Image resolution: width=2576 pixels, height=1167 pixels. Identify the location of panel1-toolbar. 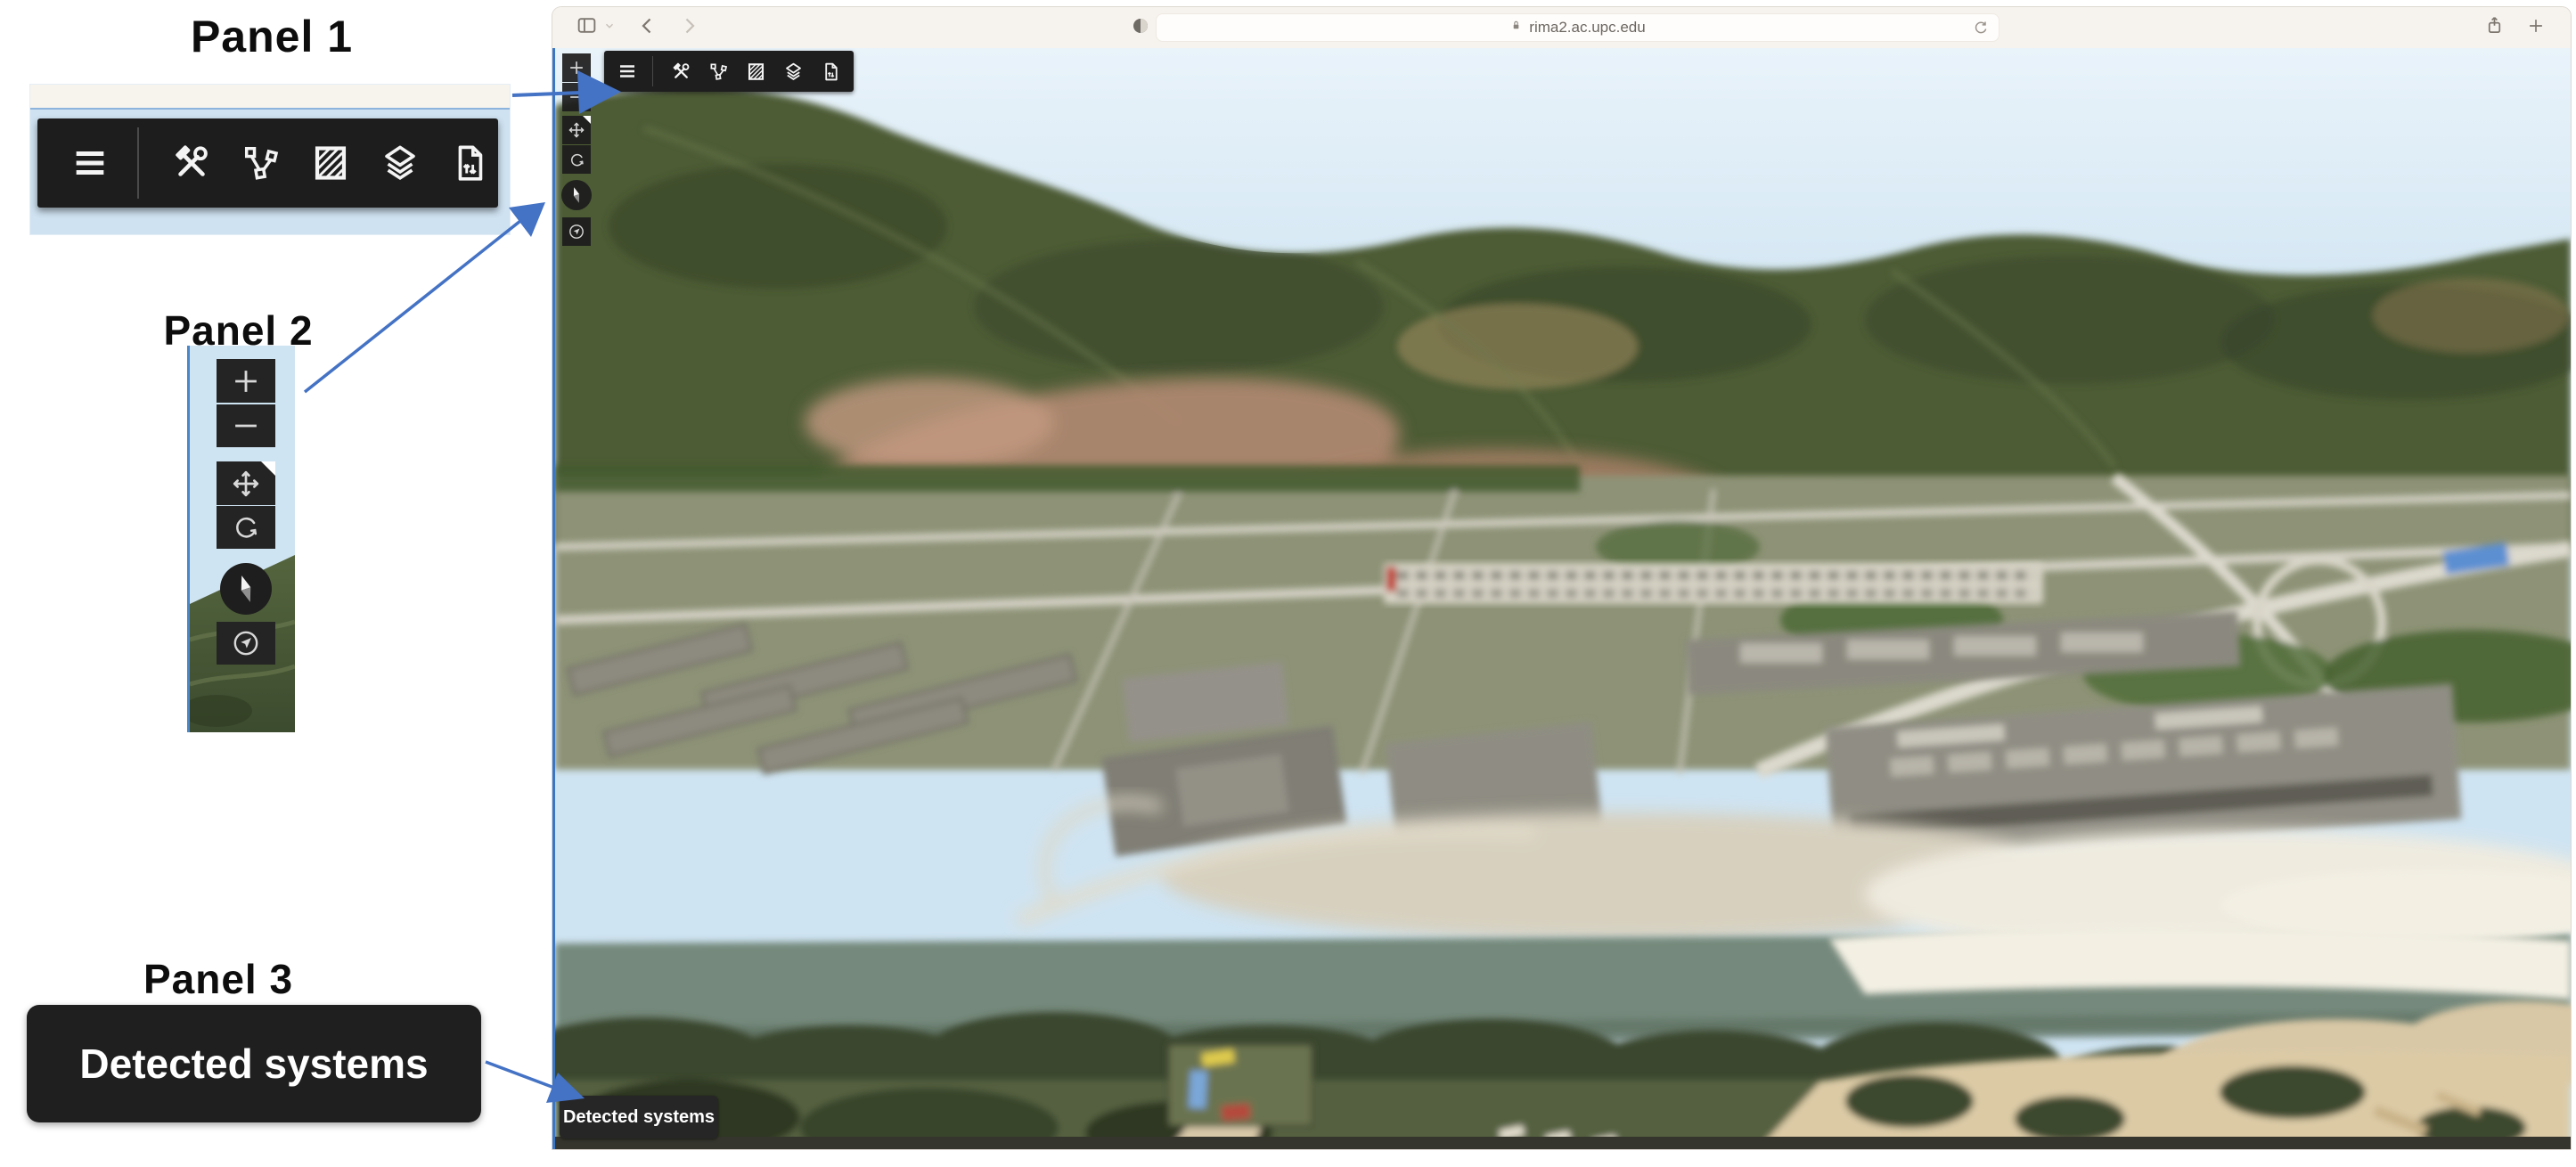
(267, 163).